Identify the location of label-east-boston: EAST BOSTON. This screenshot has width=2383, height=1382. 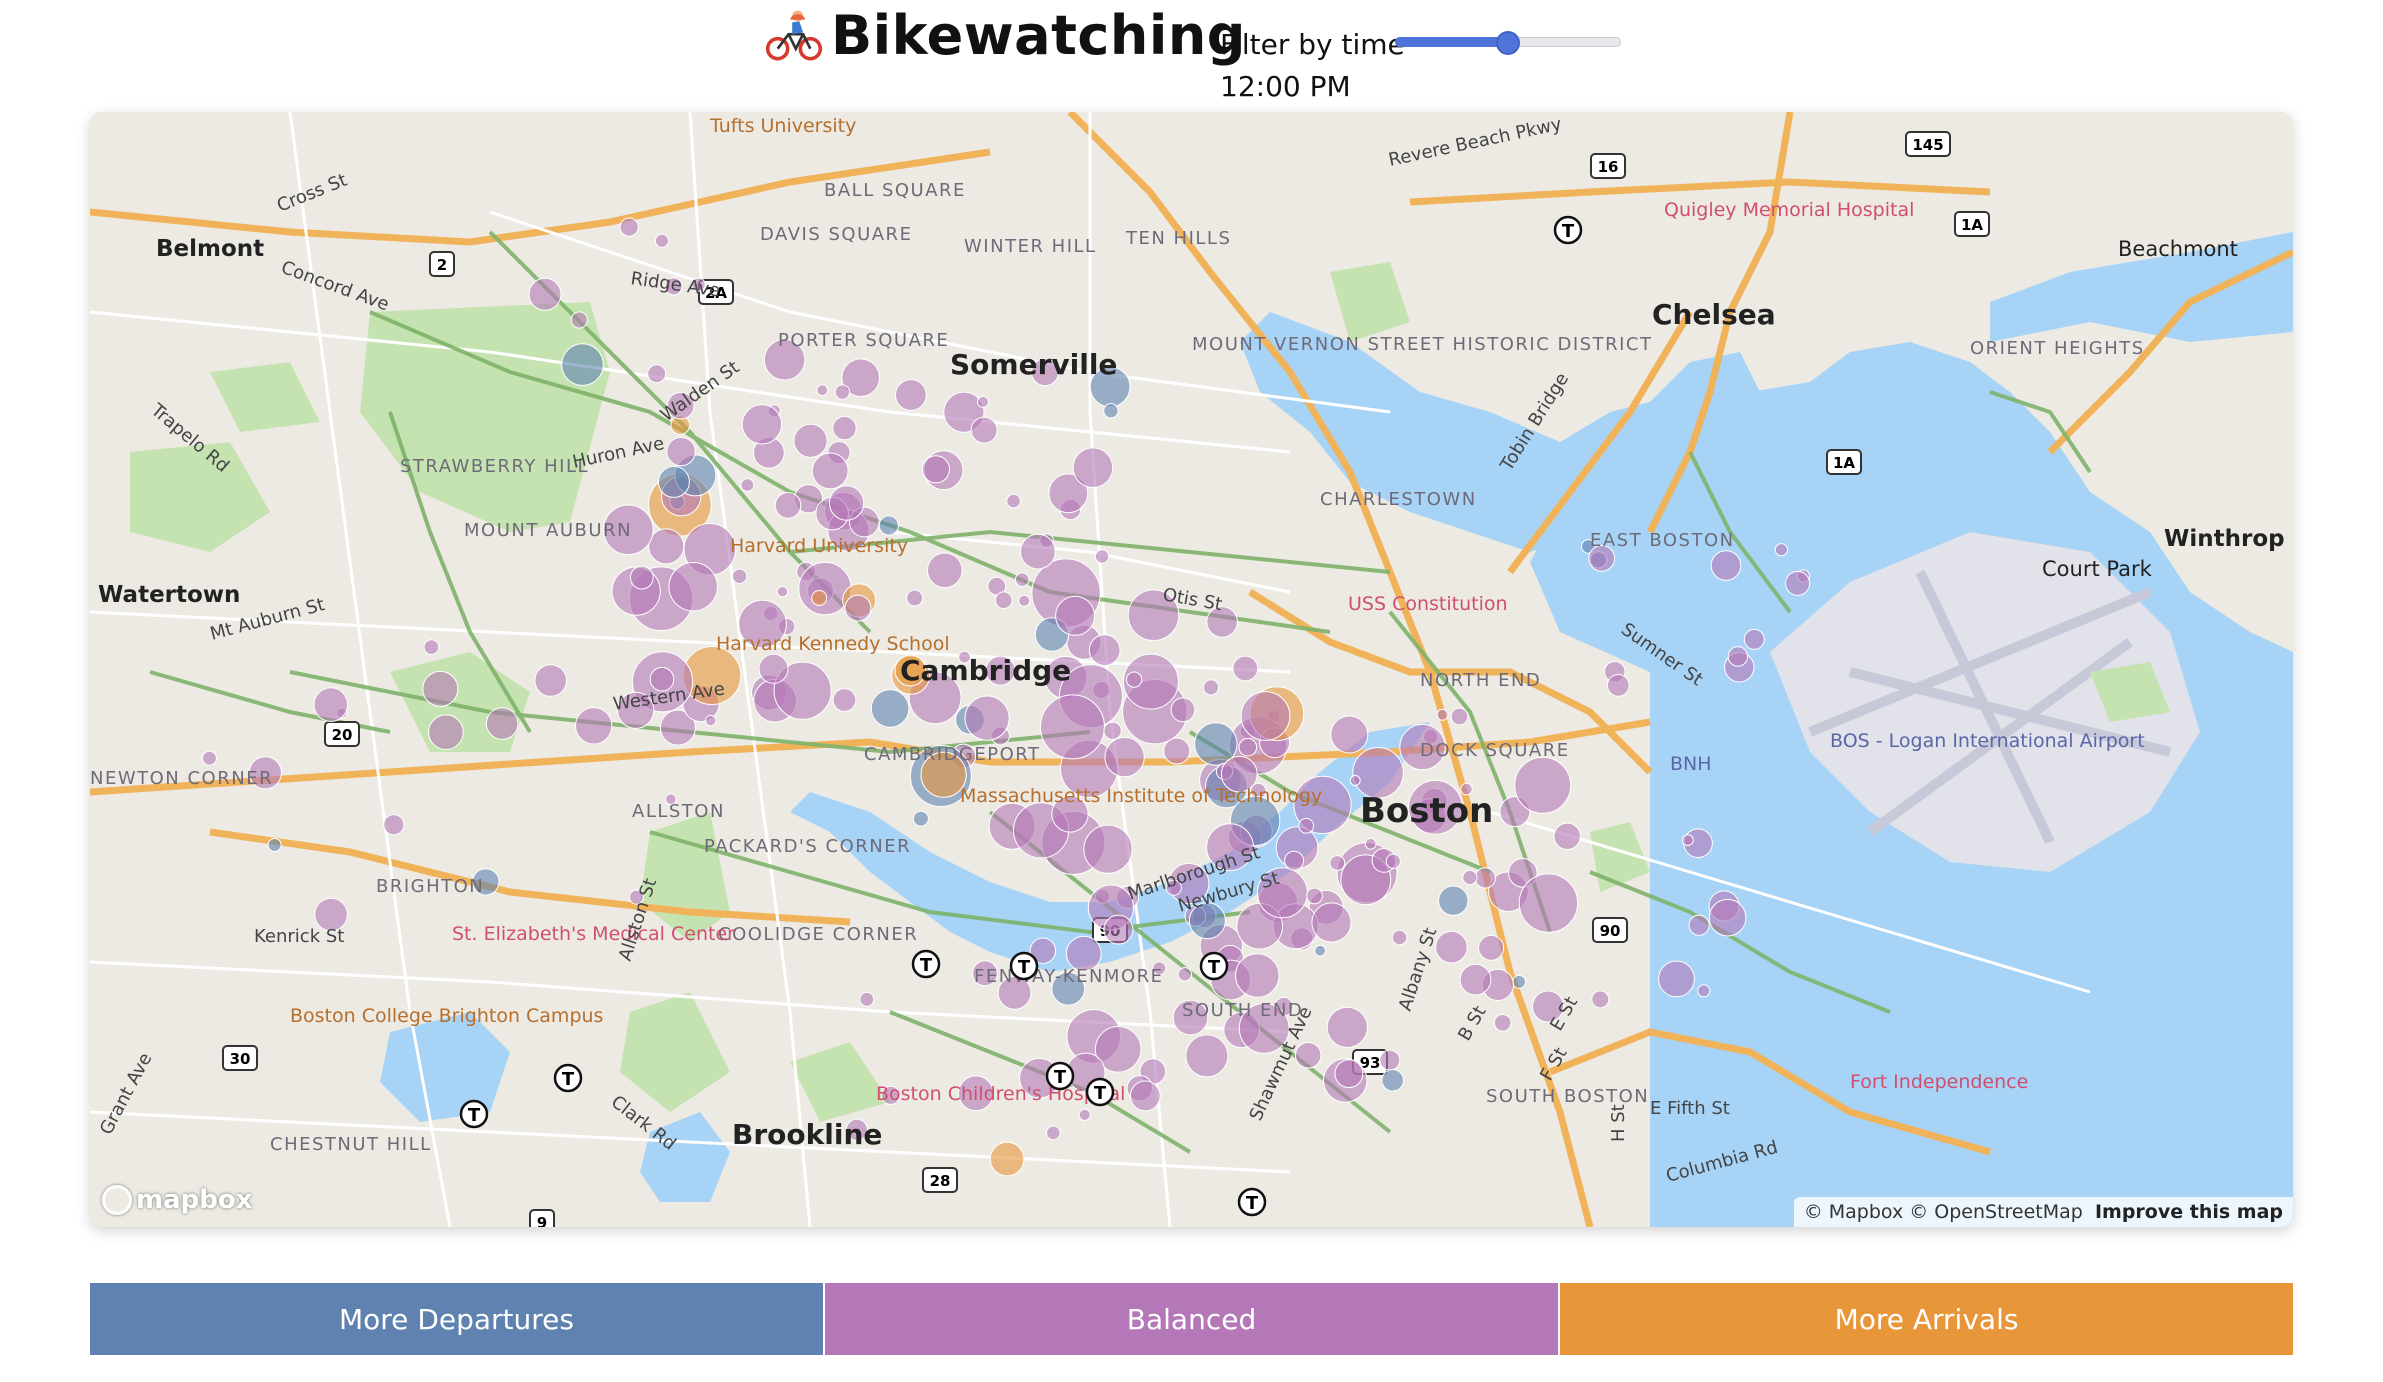
(1662, 540).